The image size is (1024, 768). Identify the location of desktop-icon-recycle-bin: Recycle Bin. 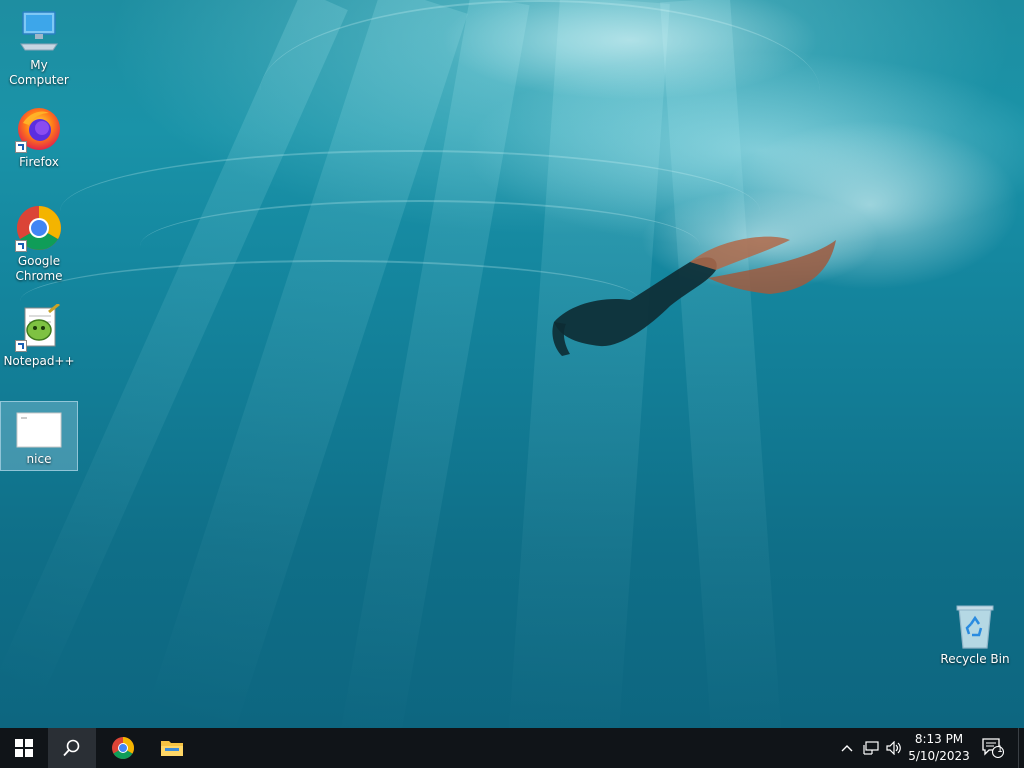
(975, 634).